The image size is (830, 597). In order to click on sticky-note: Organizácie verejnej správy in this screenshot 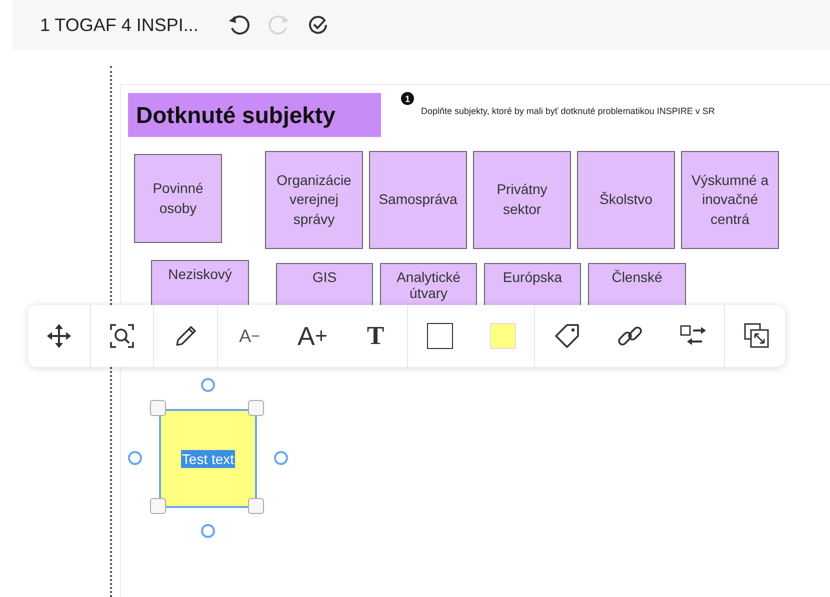, I will do `click(314, 200)`.